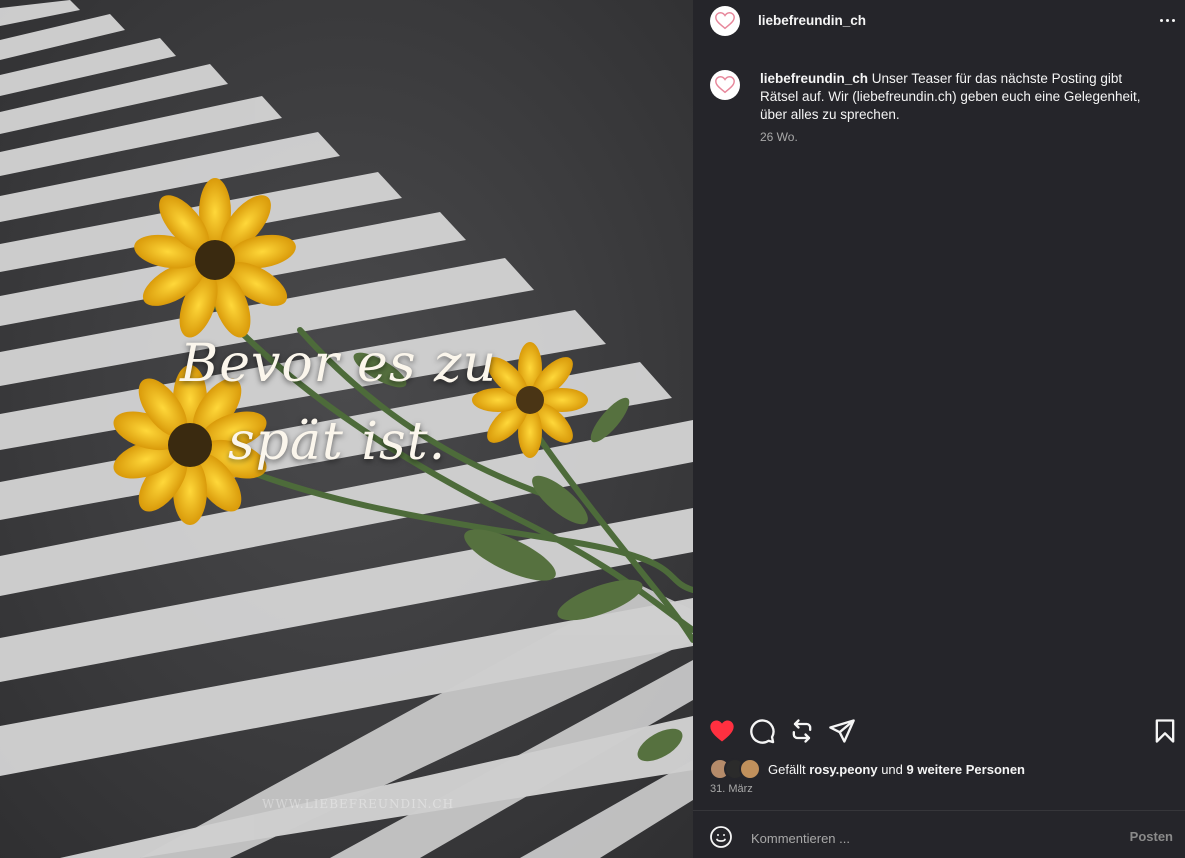 The height and width of the screenshot is (858, 1185). Describe the element at coordinates (814, 78) in the screenshot. I see `caption-username: liebefreundin_ch` at that location.